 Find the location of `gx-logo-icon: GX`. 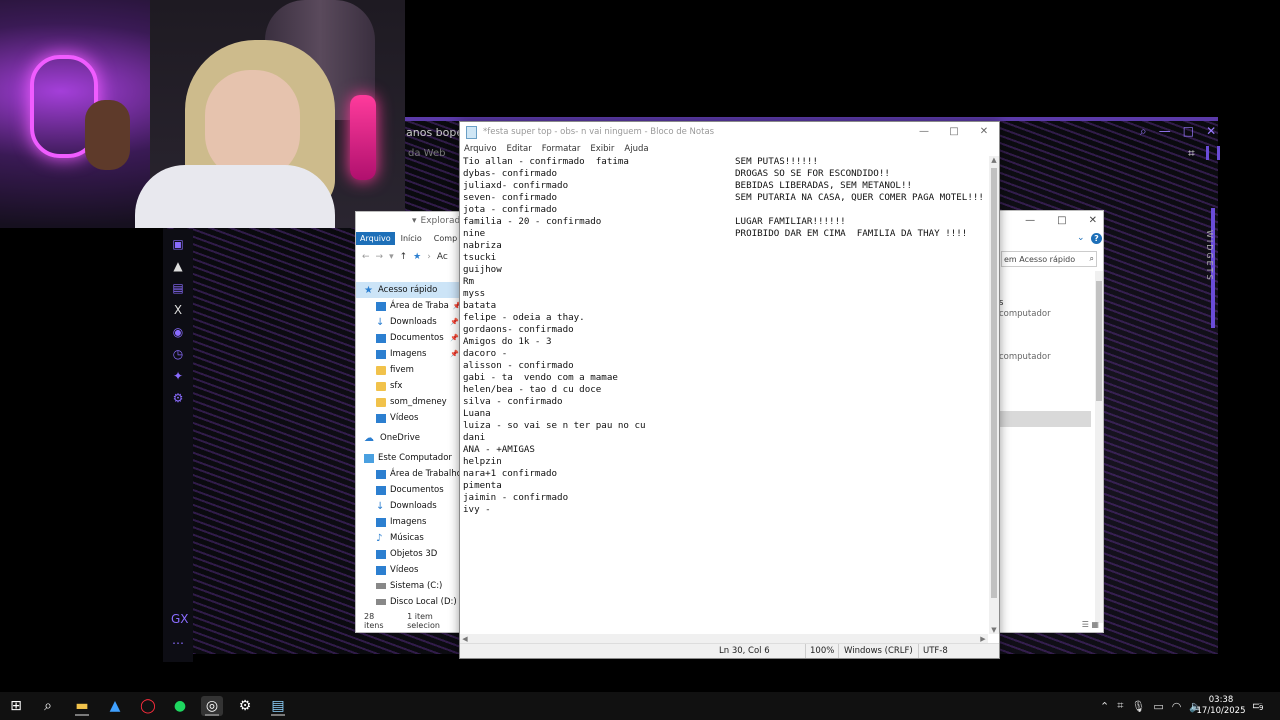

gx-logo-icon: GX is located at coordinates (180, 619).